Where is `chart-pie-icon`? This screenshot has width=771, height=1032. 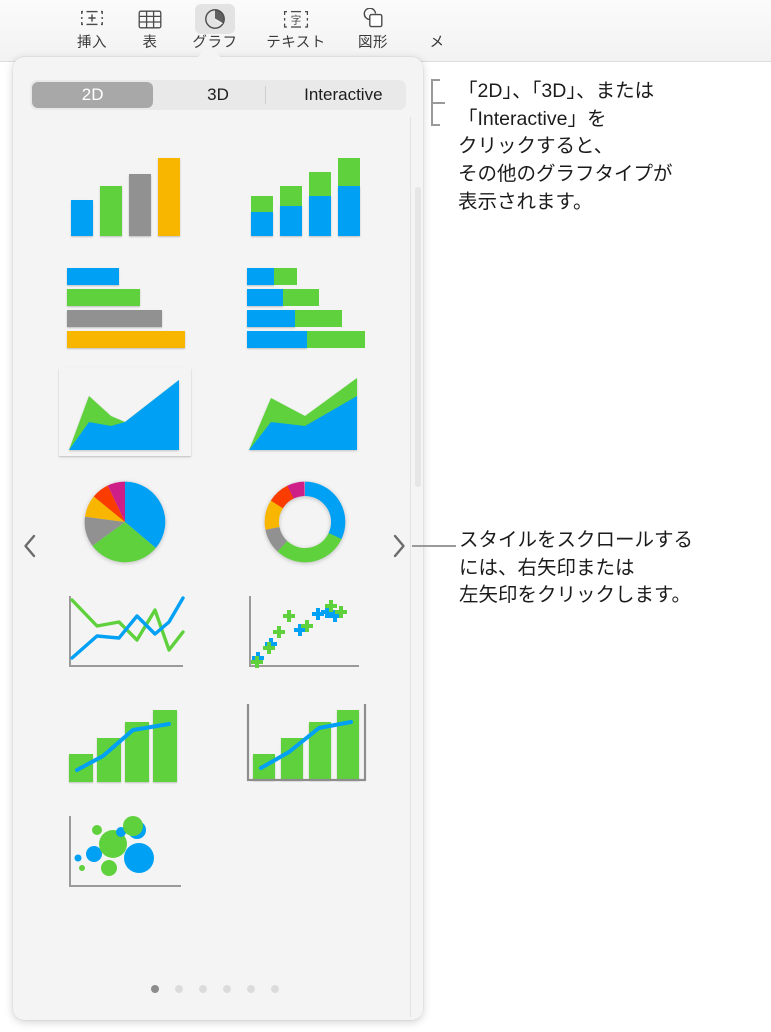
chart-pie-icon is located at coordinates (215, 19).